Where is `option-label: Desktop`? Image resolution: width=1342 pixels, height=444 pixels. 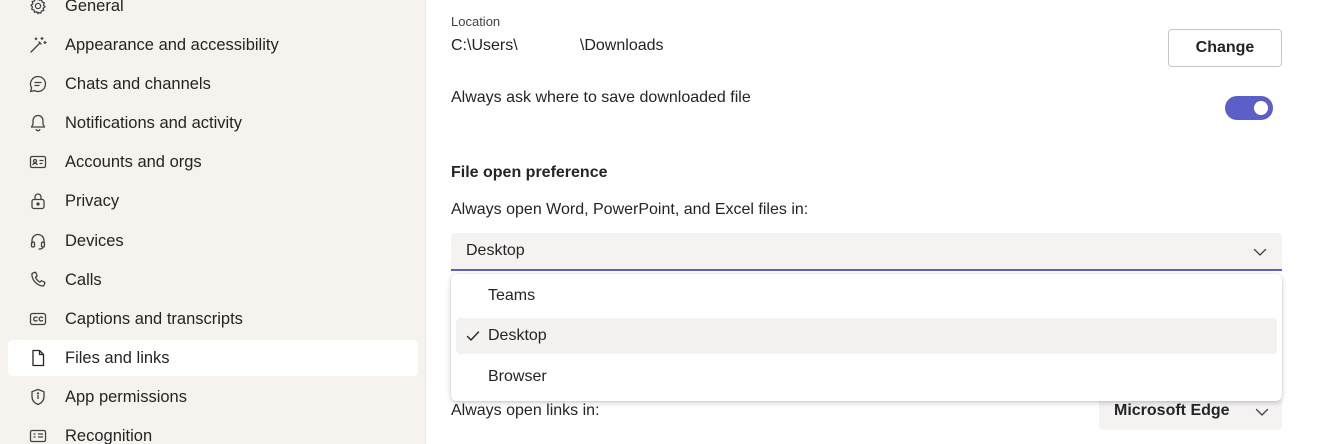
option-label: Desktop is located at coordinates (517, 335).